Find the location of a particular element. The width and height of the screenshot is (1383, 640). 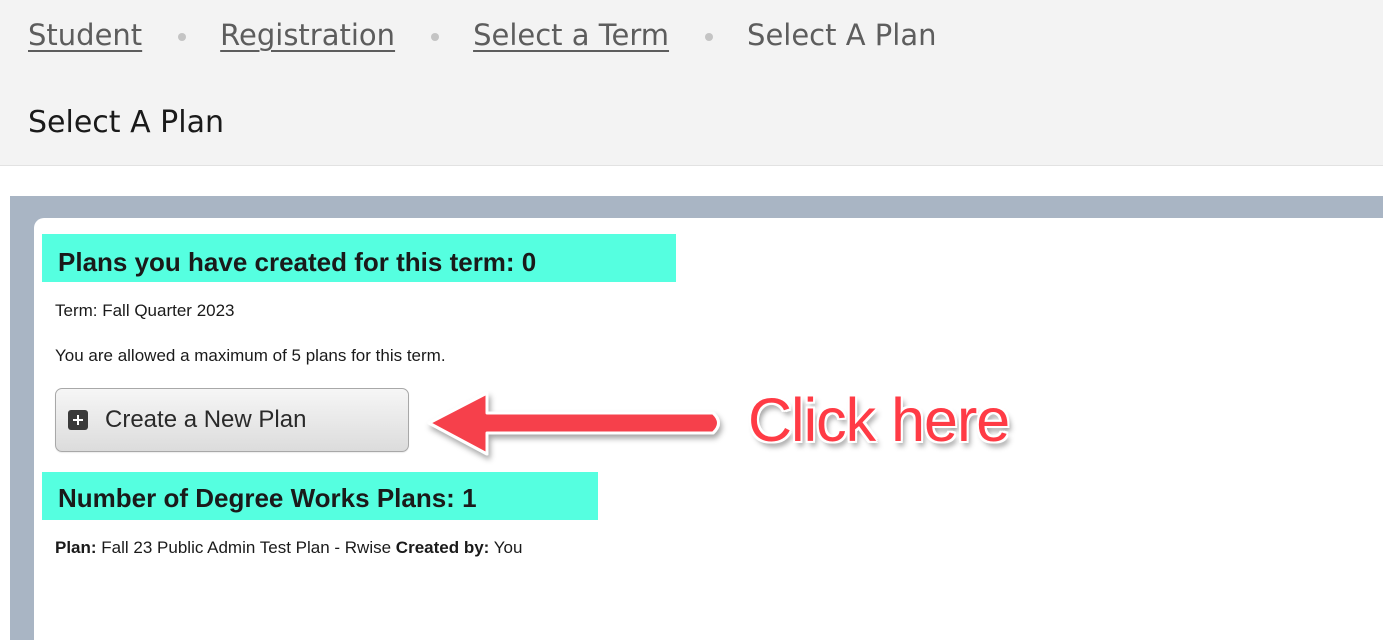

breadcrumb-current: Select A Plan is located at coordinates (842, 35).